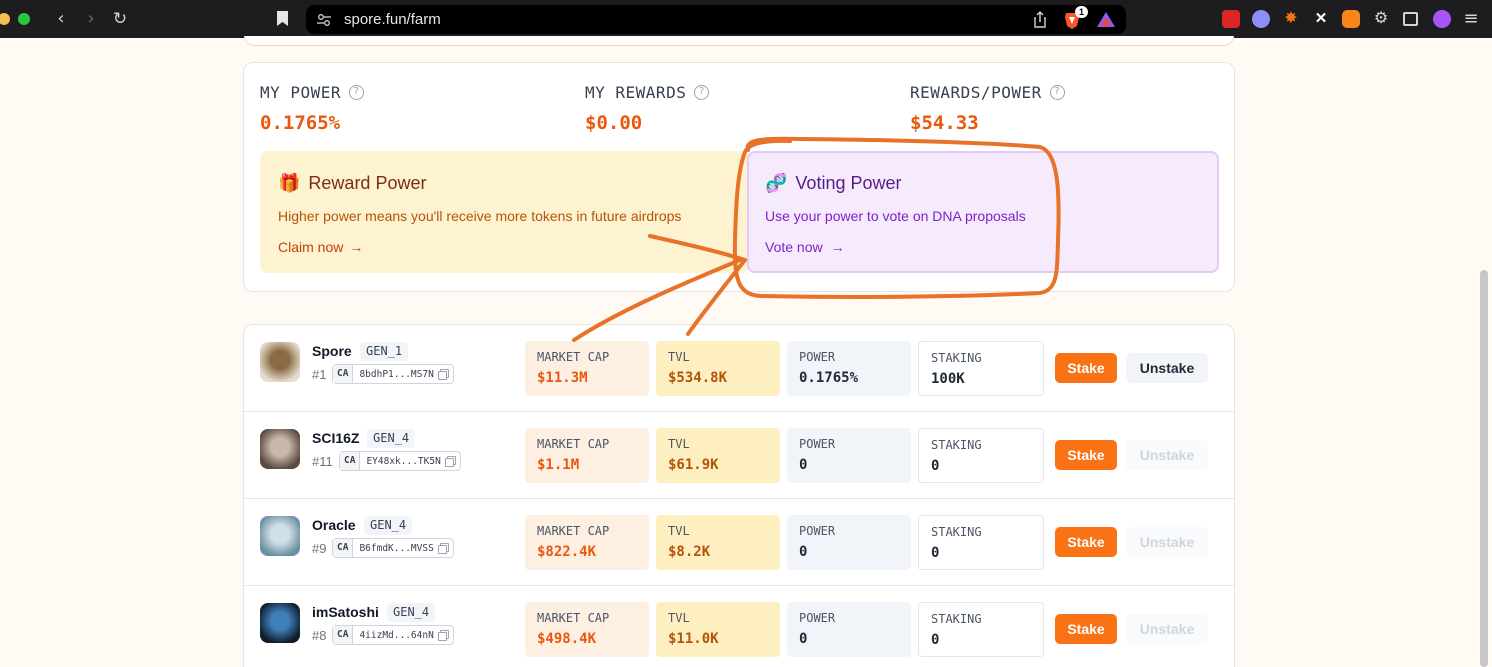 This screenshot has height=667, width=1492. Describe the element at coordinates (332, 351) in the screenshot. I see `token-name: Spore` at that location.